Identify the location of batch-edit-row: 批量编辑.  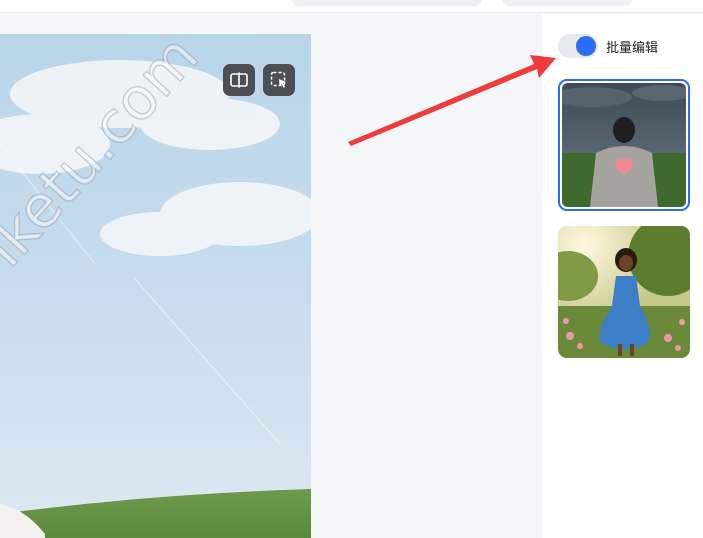
(608, 46).